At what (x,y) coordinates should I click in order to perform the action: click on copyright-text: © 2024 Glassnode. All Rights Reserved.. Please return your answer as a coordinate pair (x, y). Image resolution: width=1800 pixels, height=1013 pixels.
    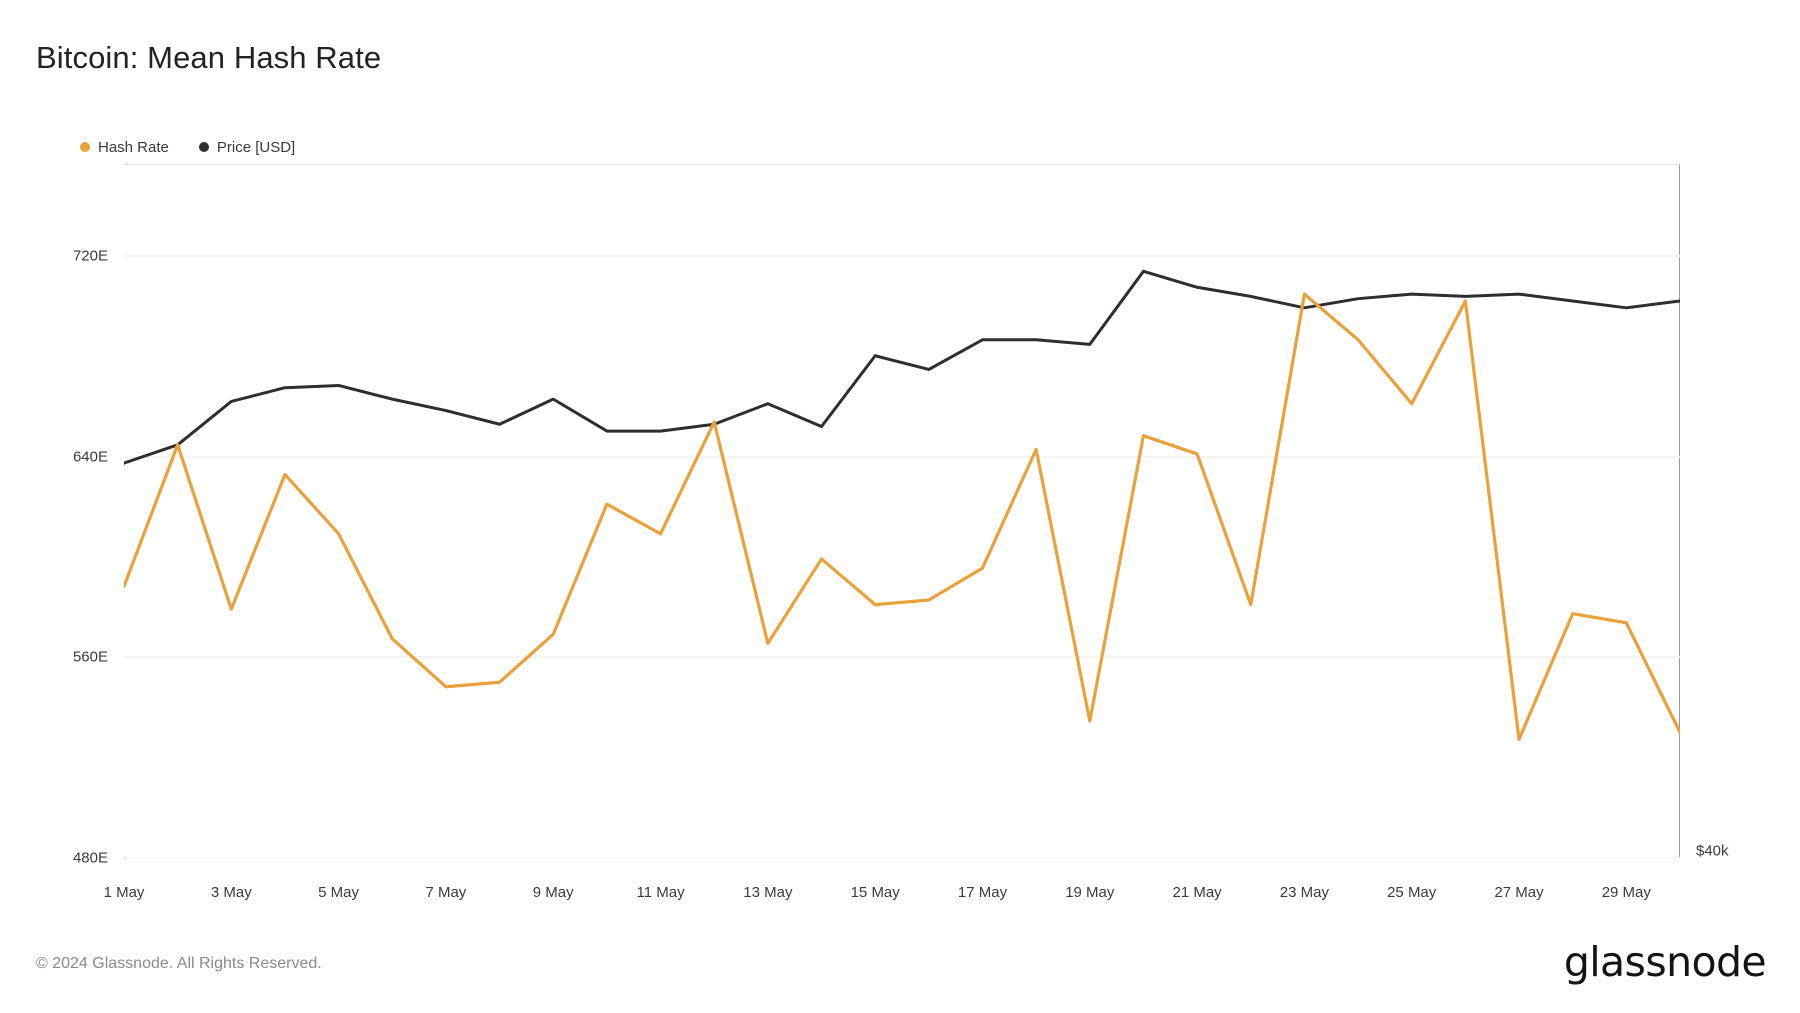
    Looking at the image, I should click on (179, 963).